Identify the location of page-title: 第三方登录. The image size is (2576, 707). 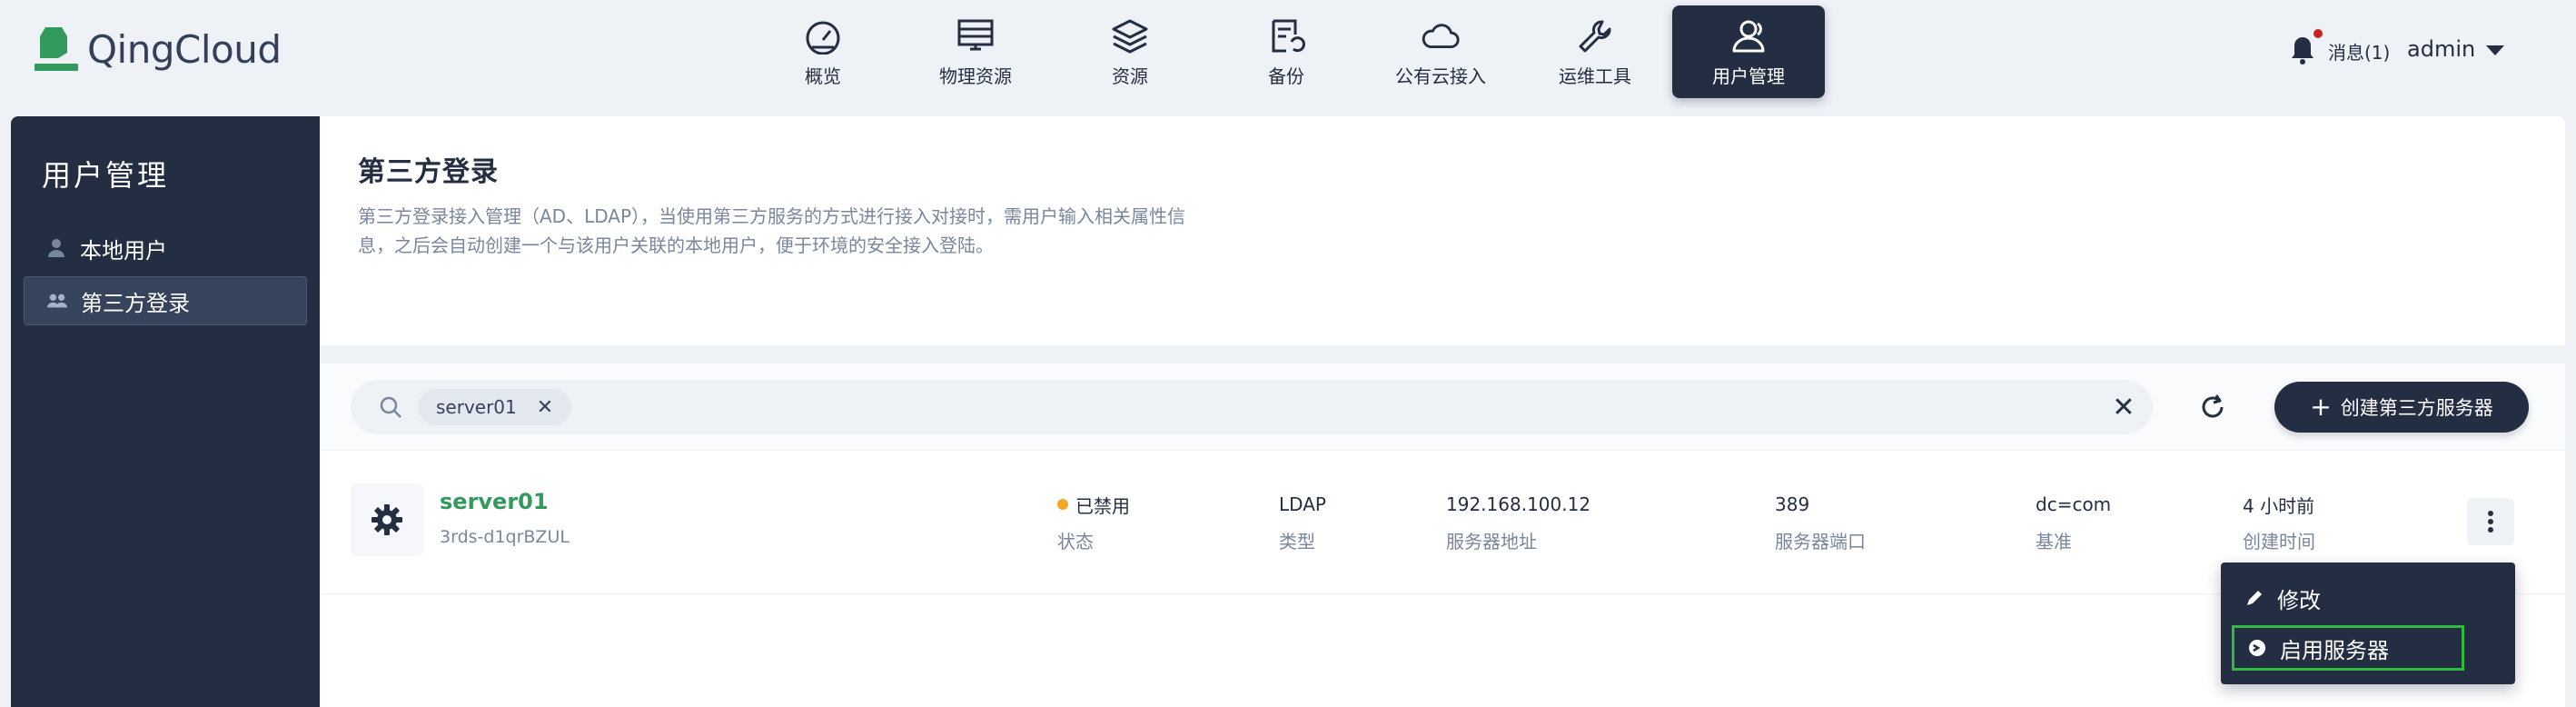
(428, 172).